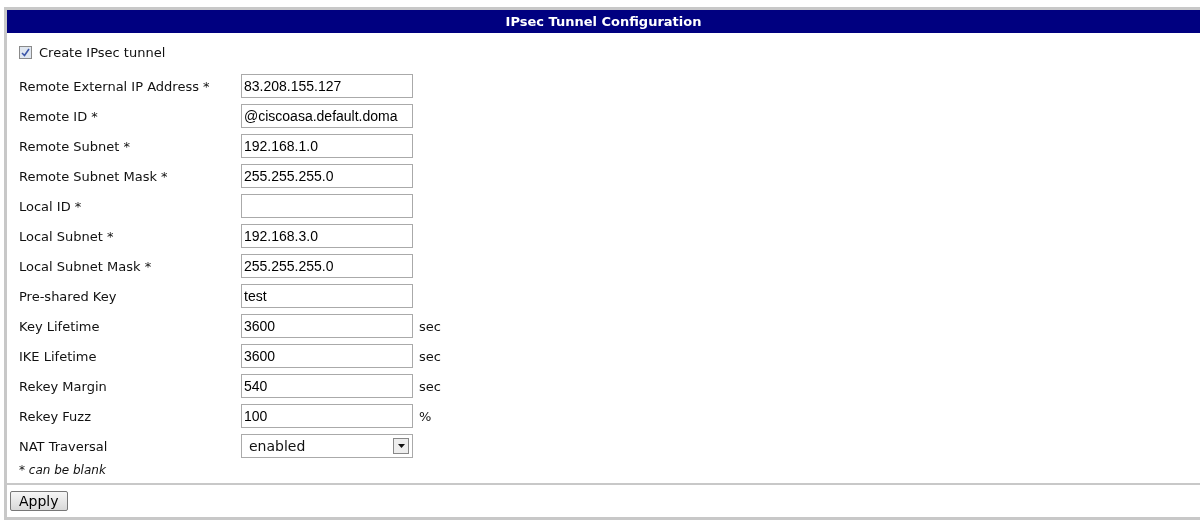 The width and height of the screenshot is (1200, 527). Describe the element at coordinates (67, 236) in the screenshot. I see `field-label: Local Subnet *` at that location.